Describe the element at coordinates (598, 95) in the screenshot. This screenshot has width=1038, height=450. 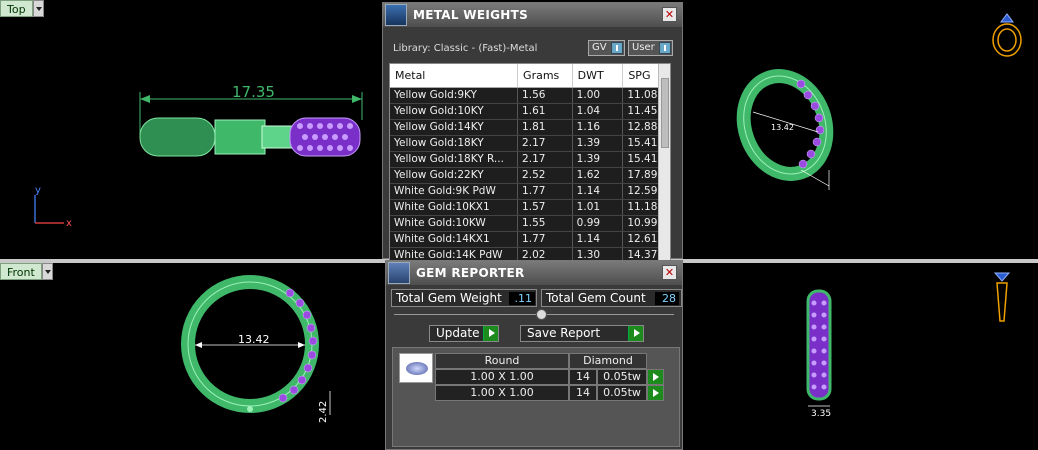
I see `table-cell: 1.00` at that location.